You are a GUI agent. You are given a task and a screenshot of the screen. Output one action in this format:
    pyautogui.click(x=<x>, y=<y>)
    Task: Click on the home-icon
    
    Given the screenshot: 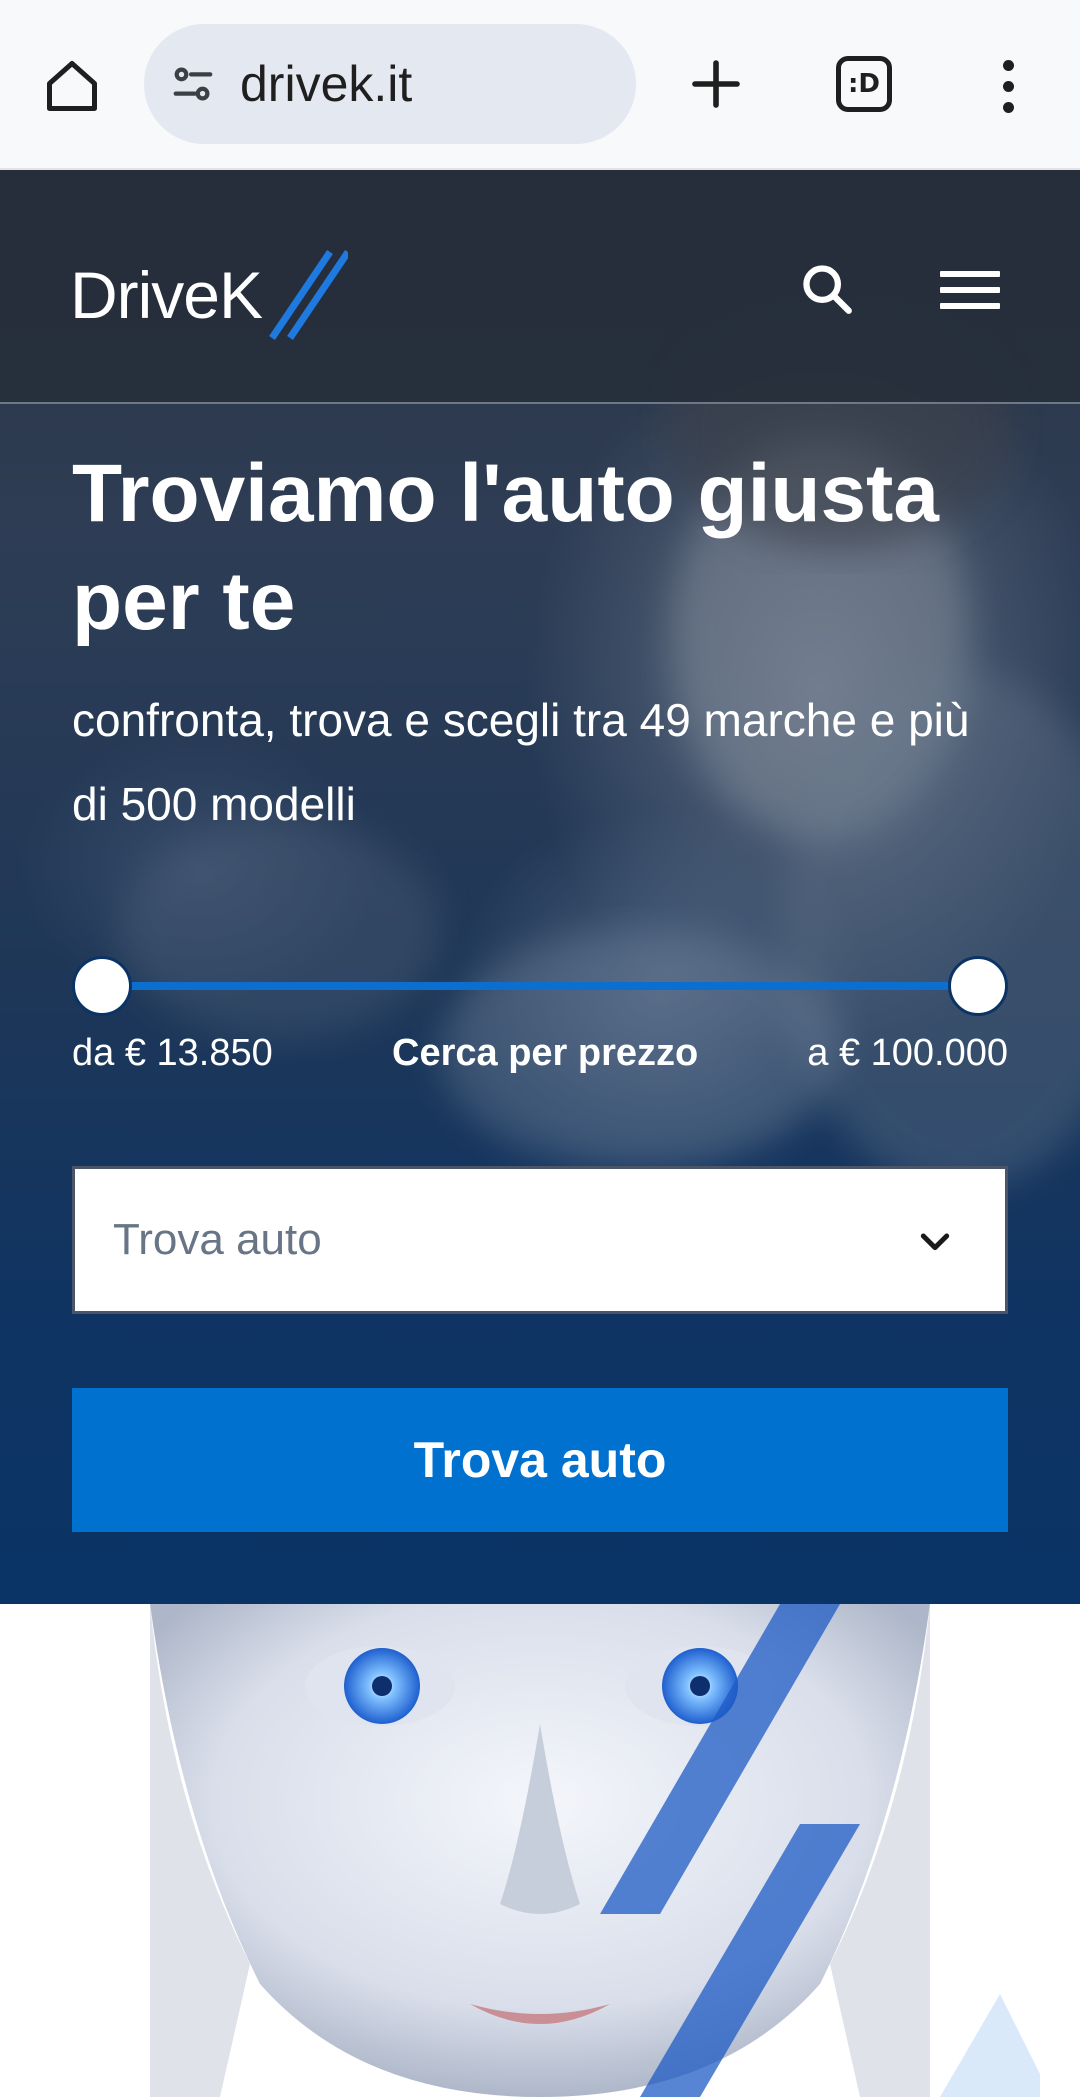 What is the action you would take?
    pyautogui.click(x=72, y=86)
    